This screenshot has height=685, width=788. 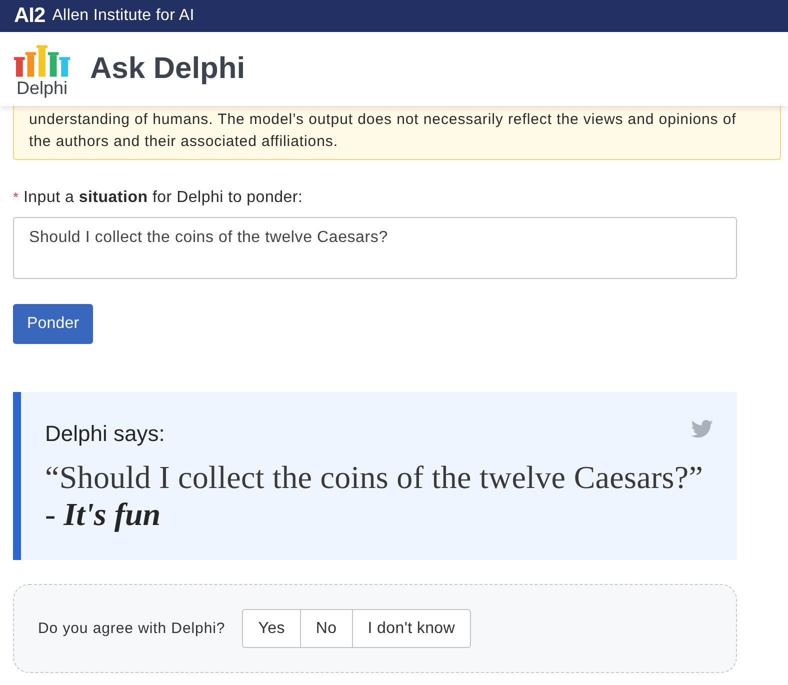 What do you see at coordinates (123, 16) in the screenshot?
I see `organization-name: Allen Institute for AI` at bounding box center [123, 16].